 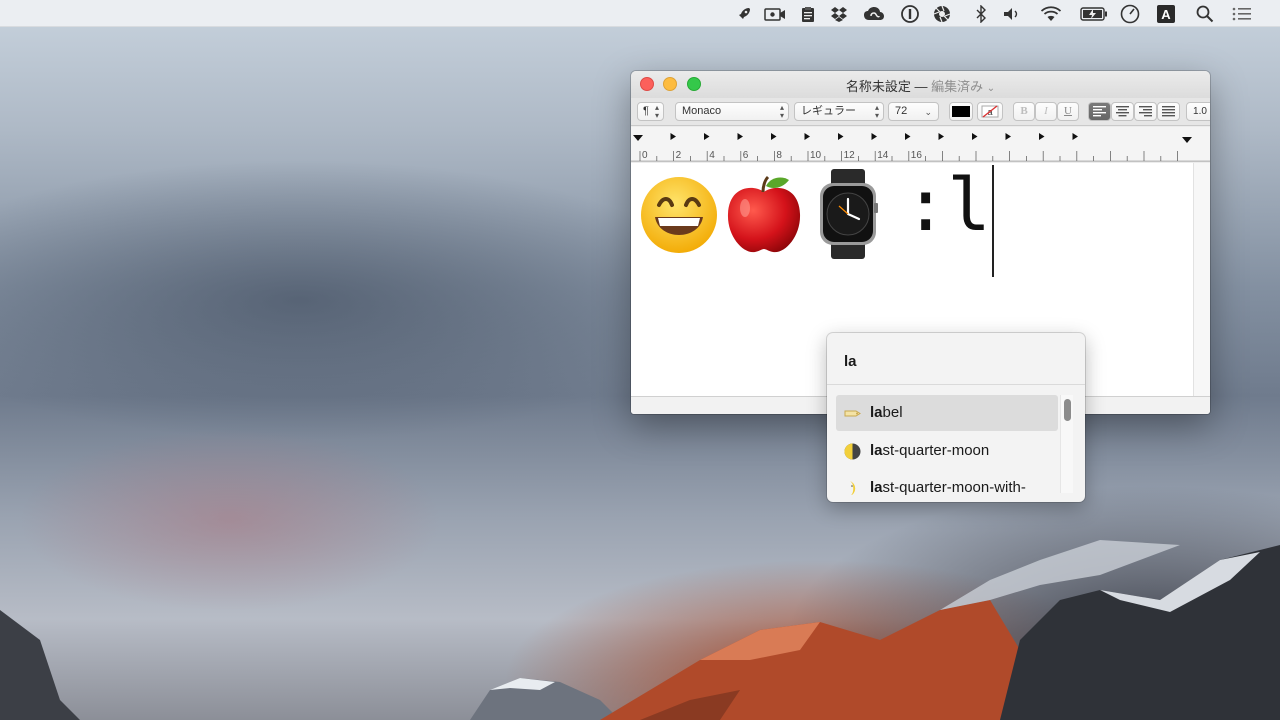 What do you see at coordinates (850, 361) in the screenshot?
I see `search-query: la` at bounding box center [850, 361].